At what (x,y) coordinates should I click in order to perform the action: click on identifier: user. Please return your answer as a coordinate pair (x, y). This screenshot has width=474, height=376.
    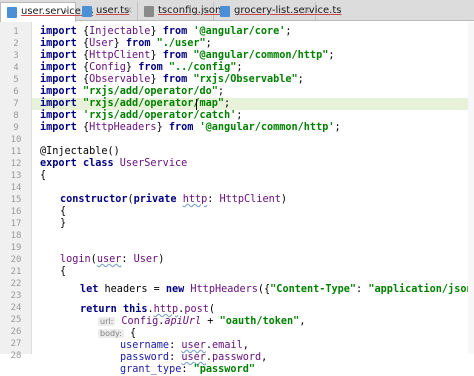
    Looking at the image, I should click on (193, 345).